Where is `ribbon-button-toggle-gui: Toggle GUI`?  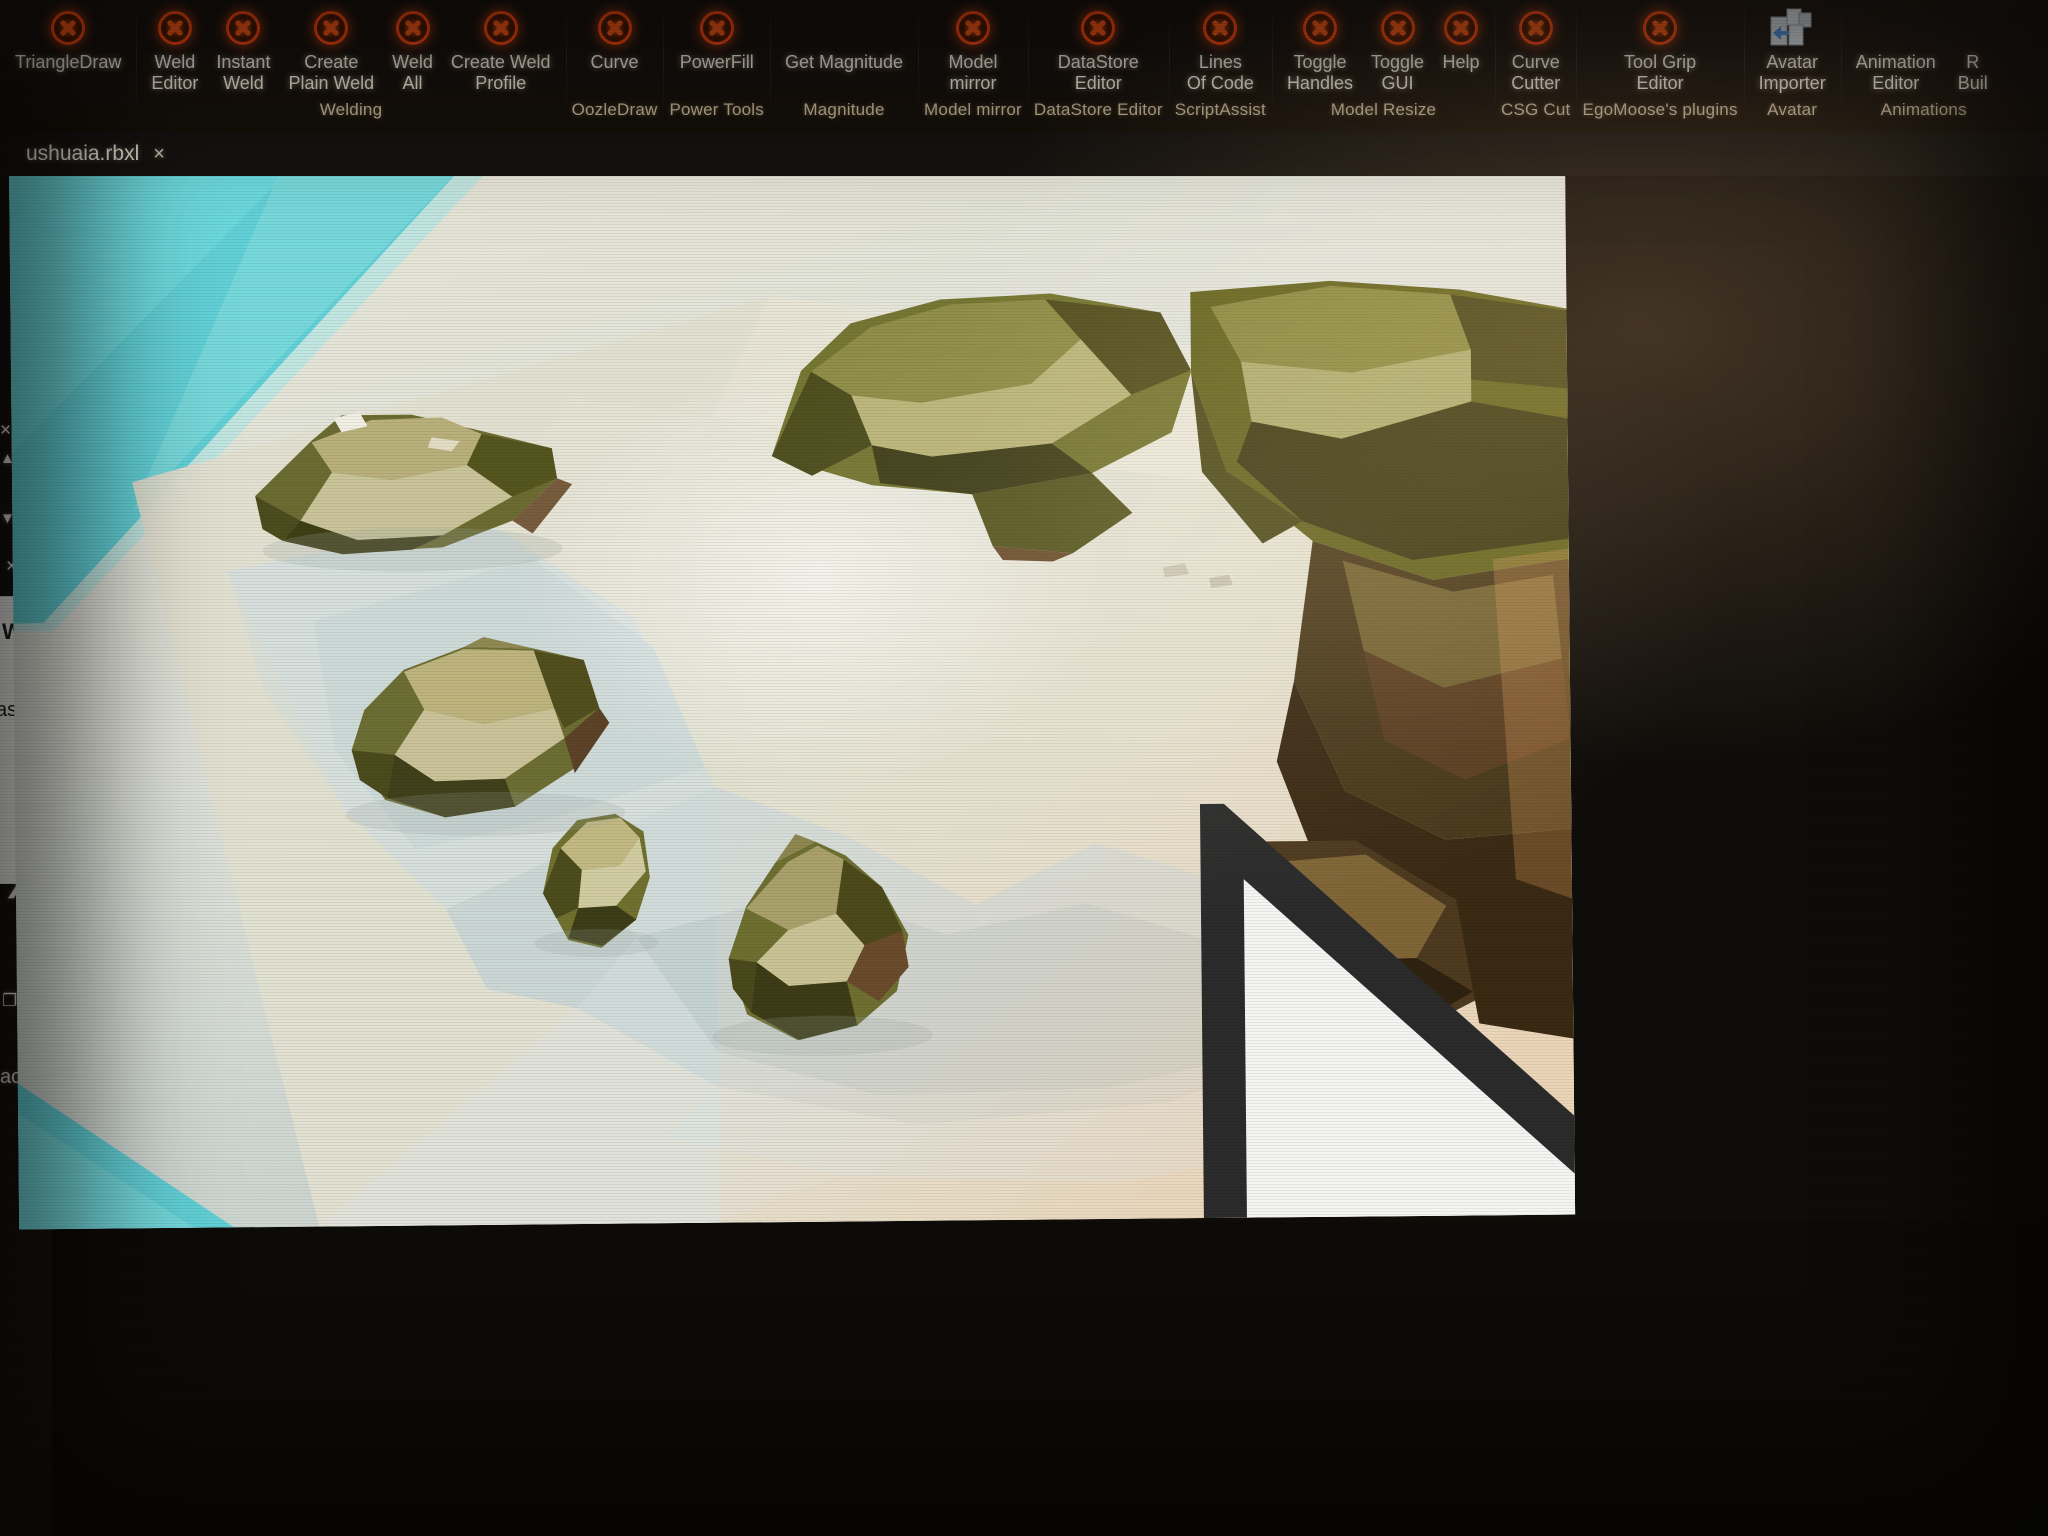
ribbon-button-toggle-gui: Toggle GUI is located at coordinates (1397, 47).